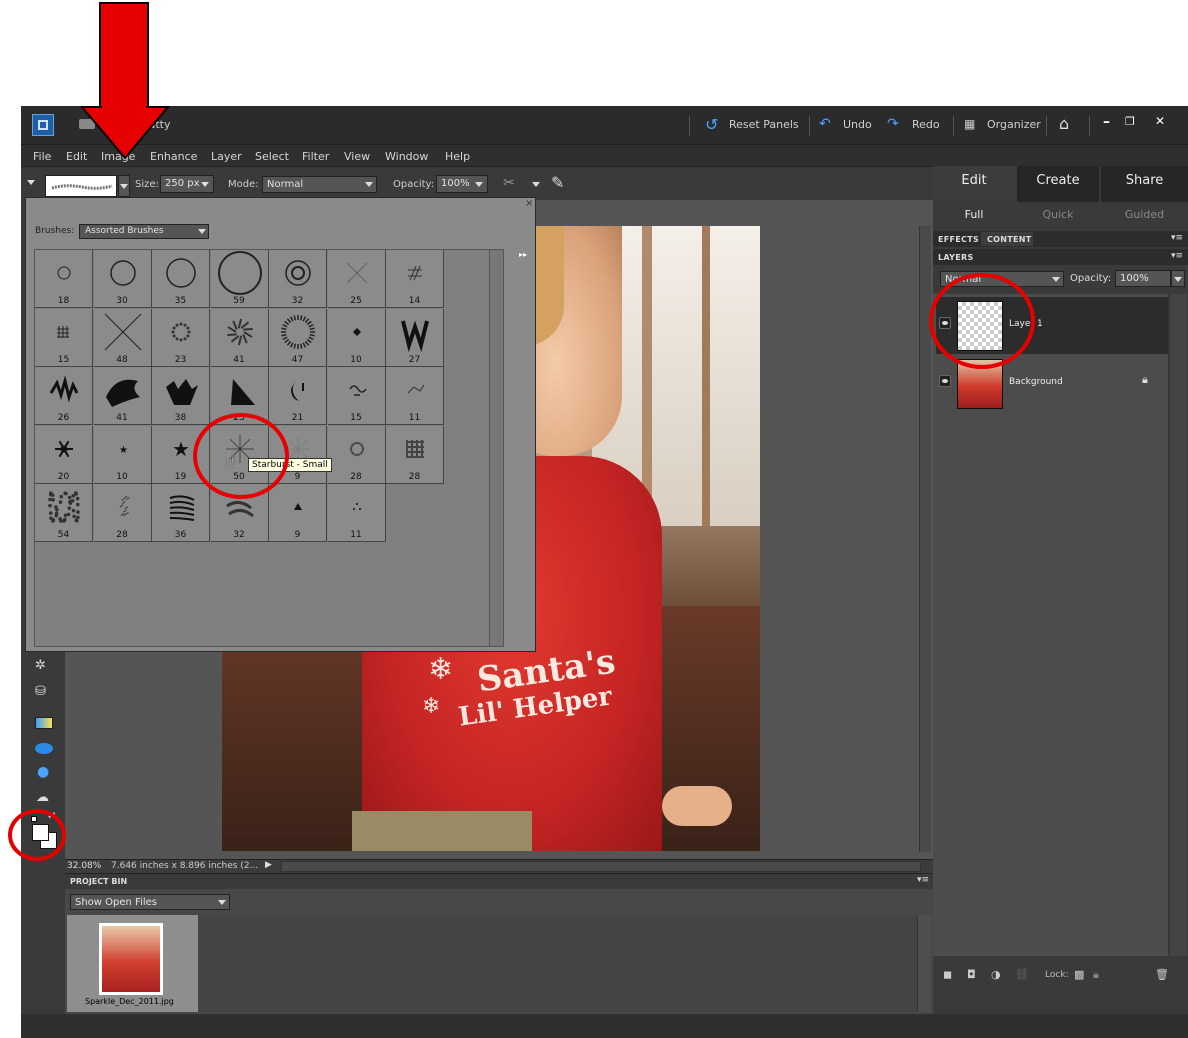 Image resolution: width=1188 pixels, height=1038 pixels. I want to click on brush-picker-dropdown-button, so click(124, 186).